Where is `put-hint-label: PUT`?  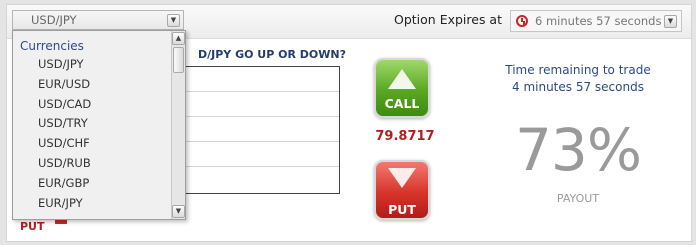
put-hint-label: PUT is located at coordinates (32, 226).